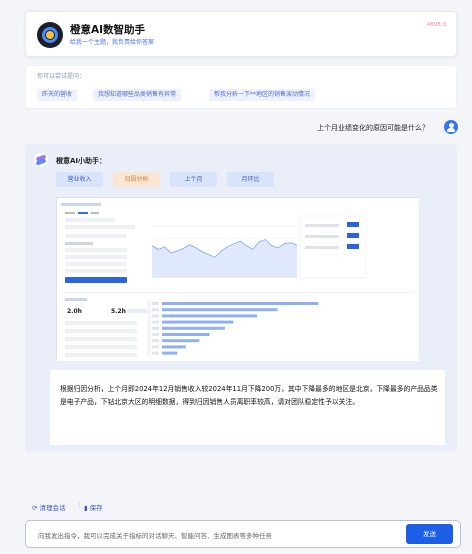 The height and width of the screenshot is (554, 472). Describe the element at coordinates (155, 536) in the screenshot. I see `chat-input-placeholder: 向我发出指令，我可以完成关于指标的对话聊天、智能问答、生成图表等多种任务` at that location.